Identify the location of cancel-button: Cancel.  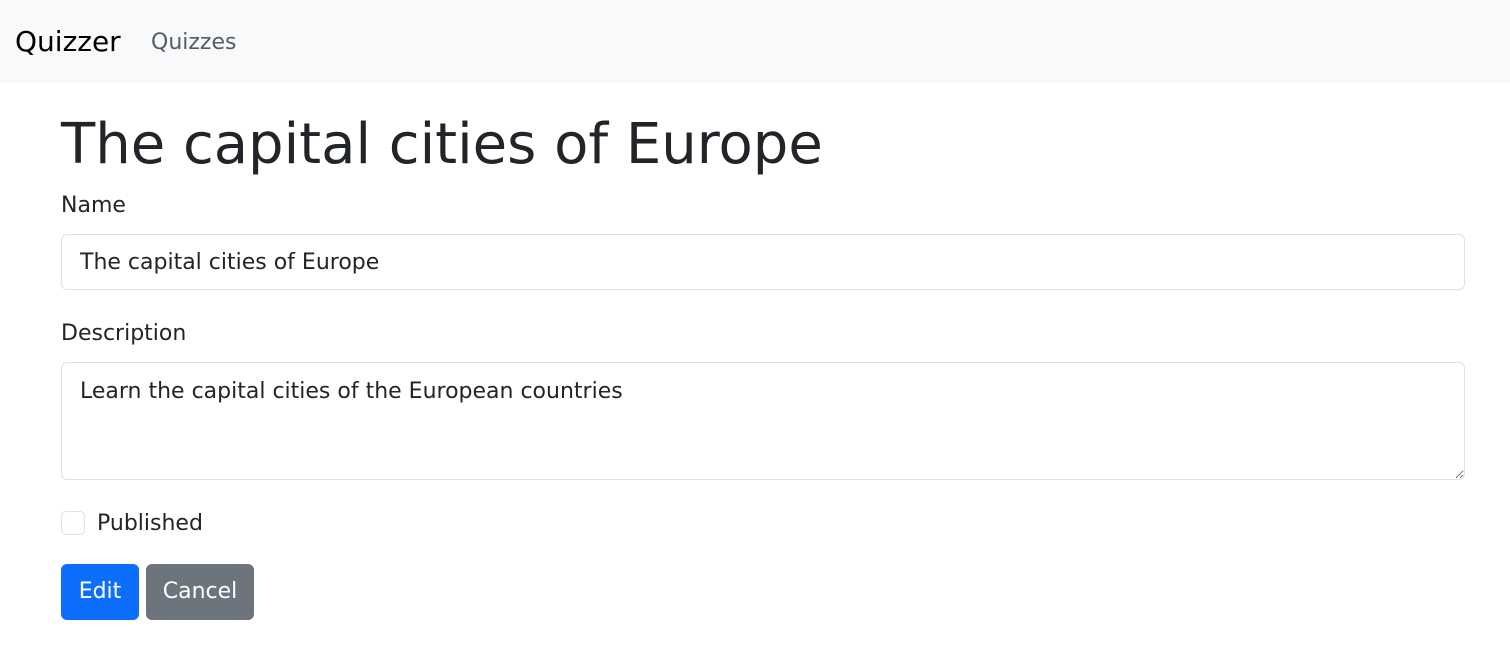
(200, 592).